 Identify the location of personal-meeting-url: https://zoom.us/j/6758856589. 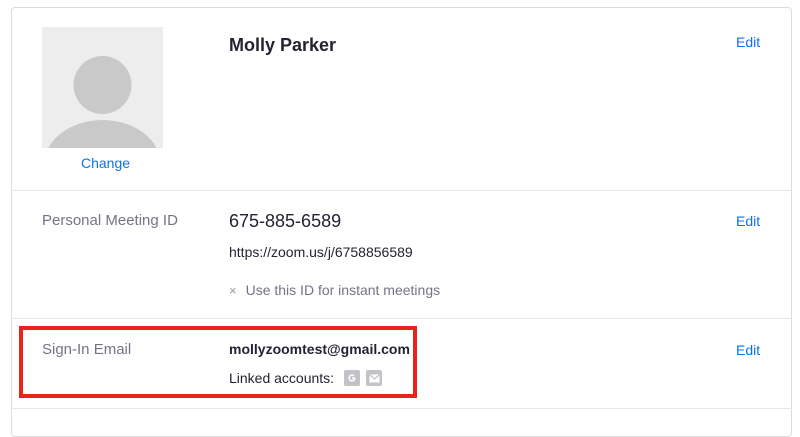
(321, 252).